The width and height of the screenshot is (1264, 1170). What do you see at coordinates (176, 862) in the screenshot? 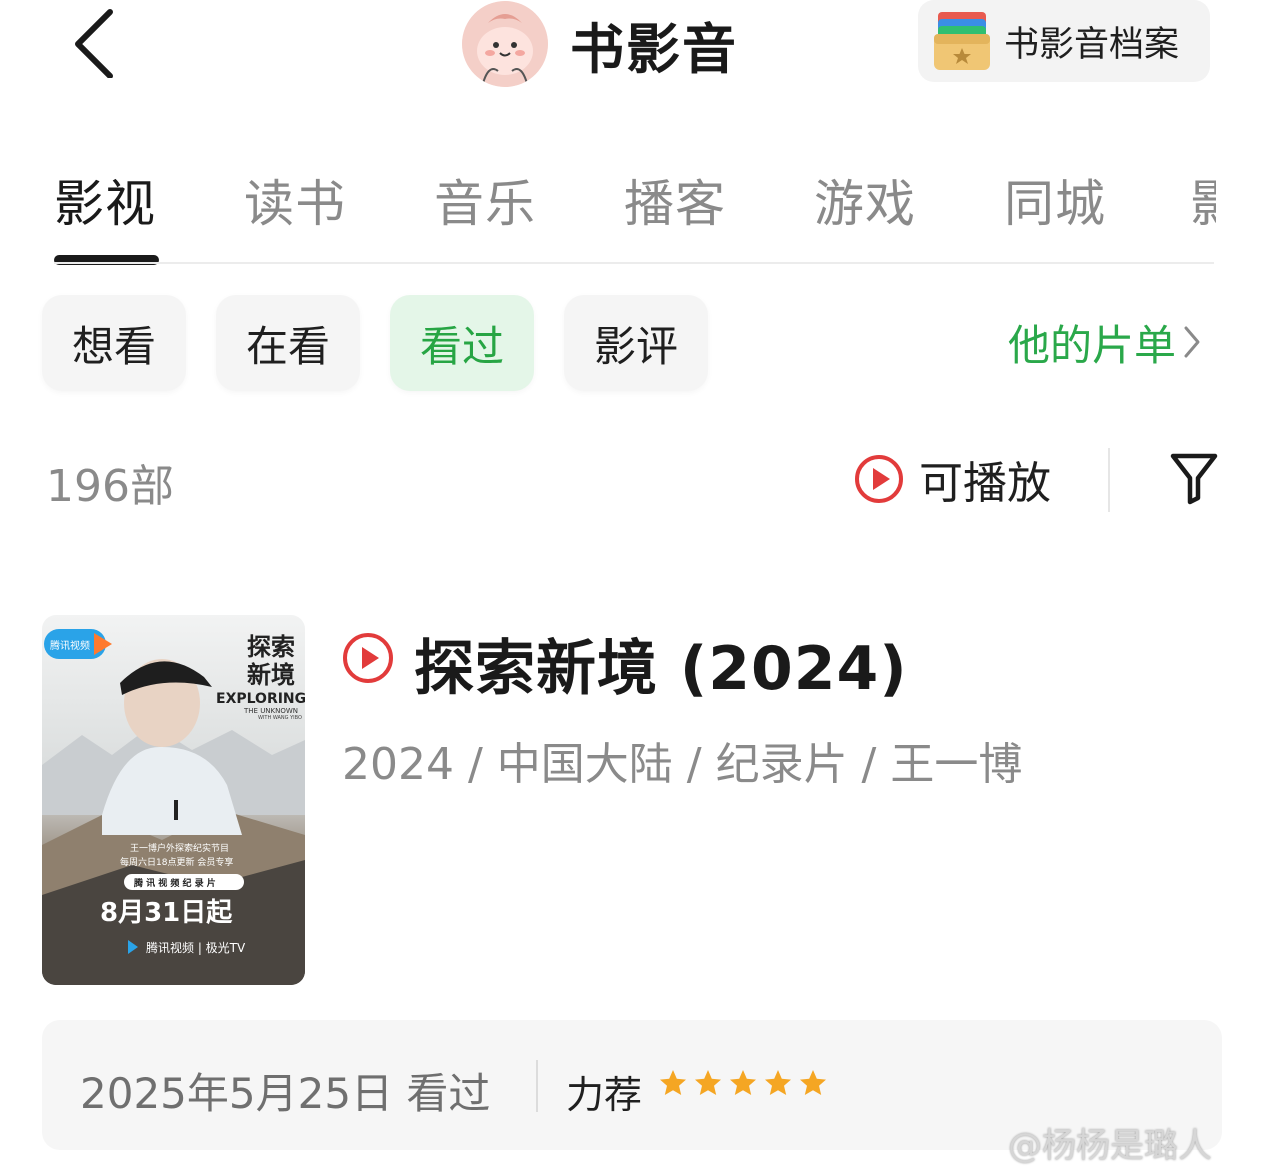
I see `poster-desc-2: 每周六日18点更新 会员专享` at bounding box center [176, 862].